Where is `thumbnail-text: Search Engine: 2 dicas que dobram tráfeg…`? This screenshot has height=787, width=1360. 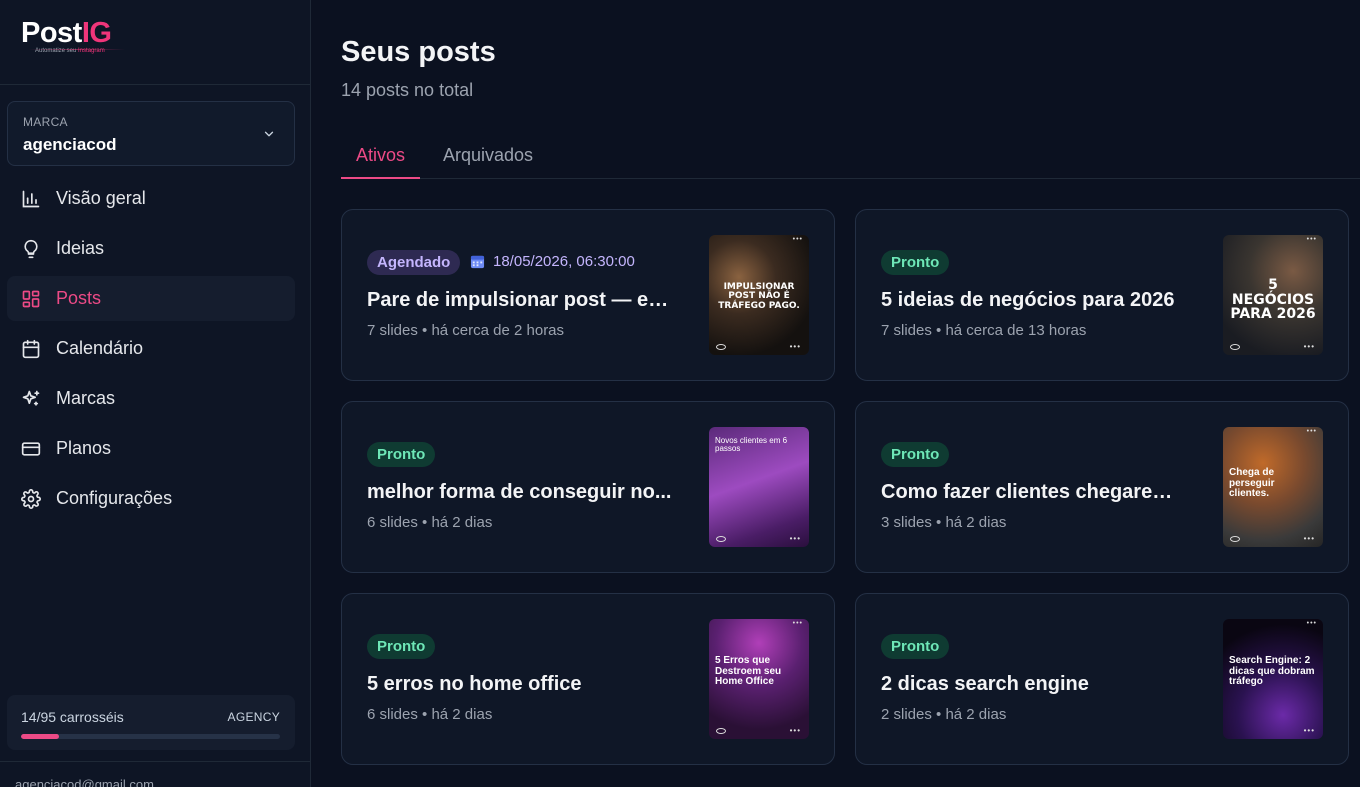
thumbnail-text: Search Engine: 2 dicas que dobram tráfeg… is located at coordinates (1272, 671).